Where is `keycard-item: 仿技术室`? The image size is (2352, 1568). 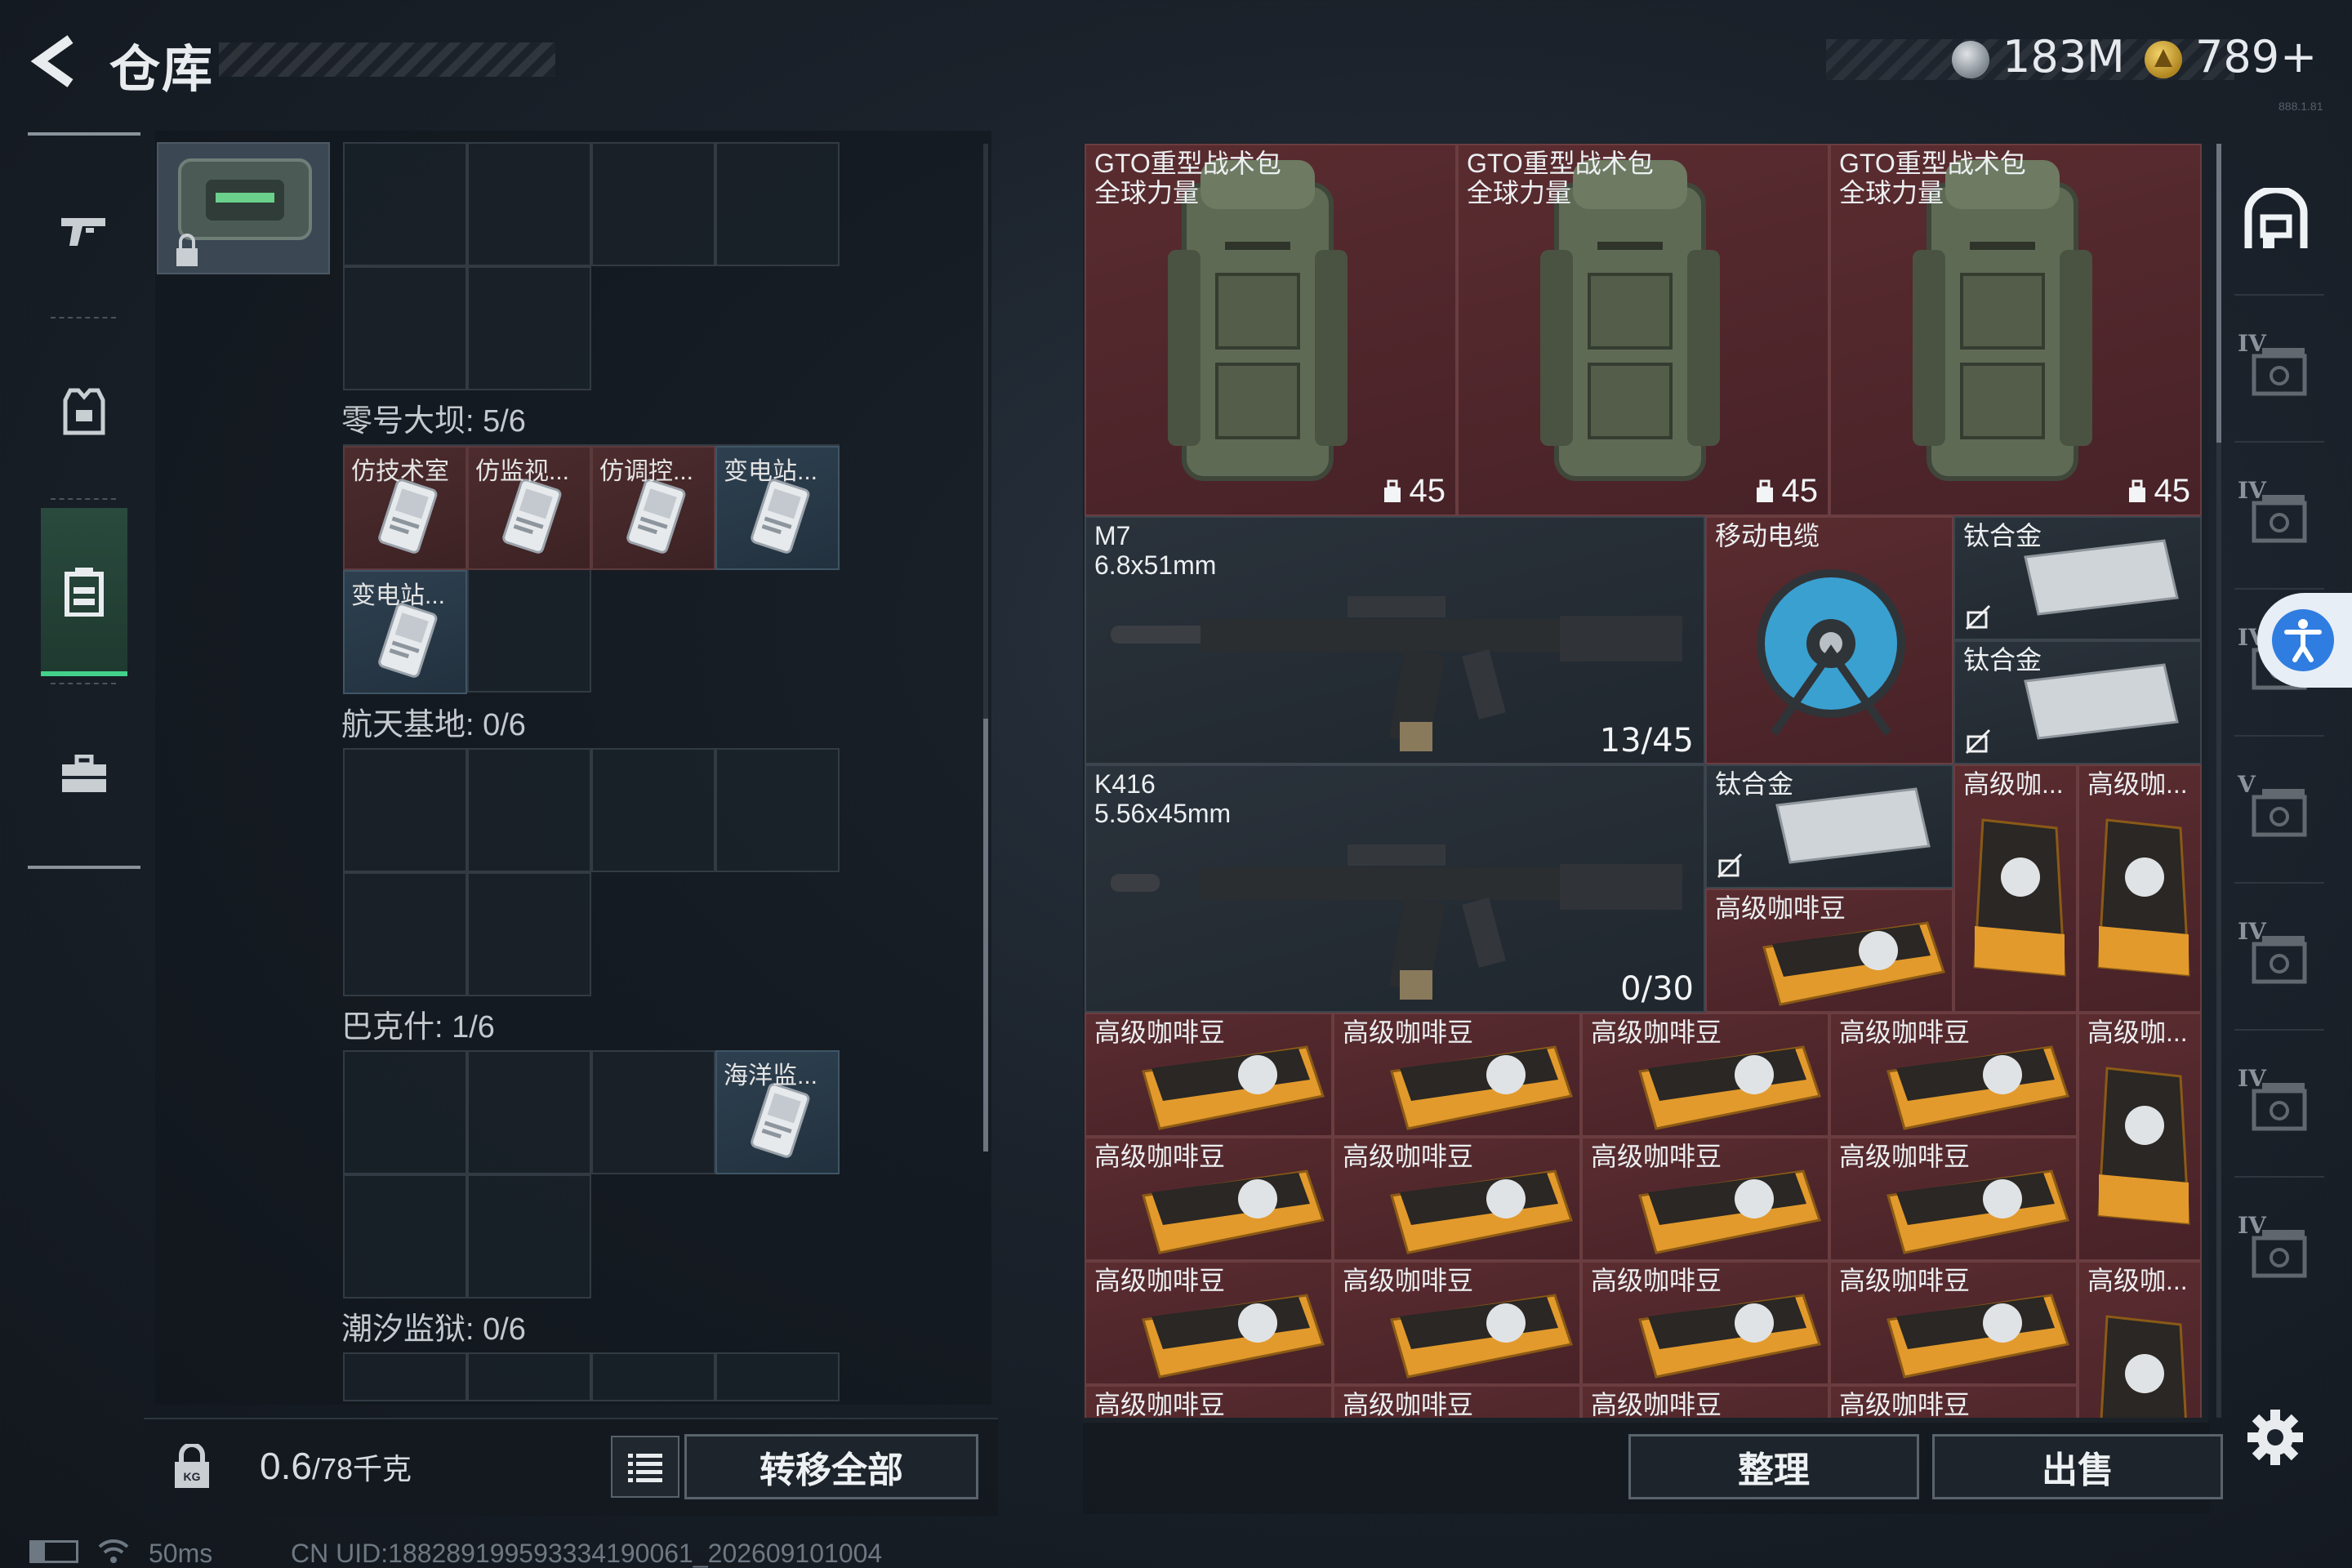 keycard-item: 仿技术室 is located at coordinates (405, 508).